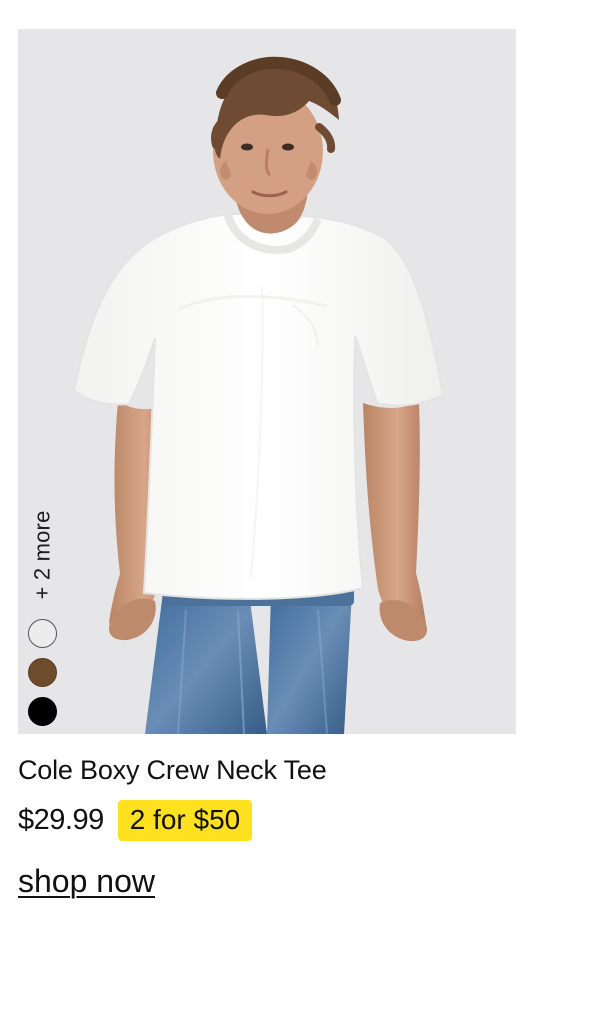 The height and width of the screenshot is (1023, 600). I want to click on promo-badge: 2 for $50, so click(185, 820).